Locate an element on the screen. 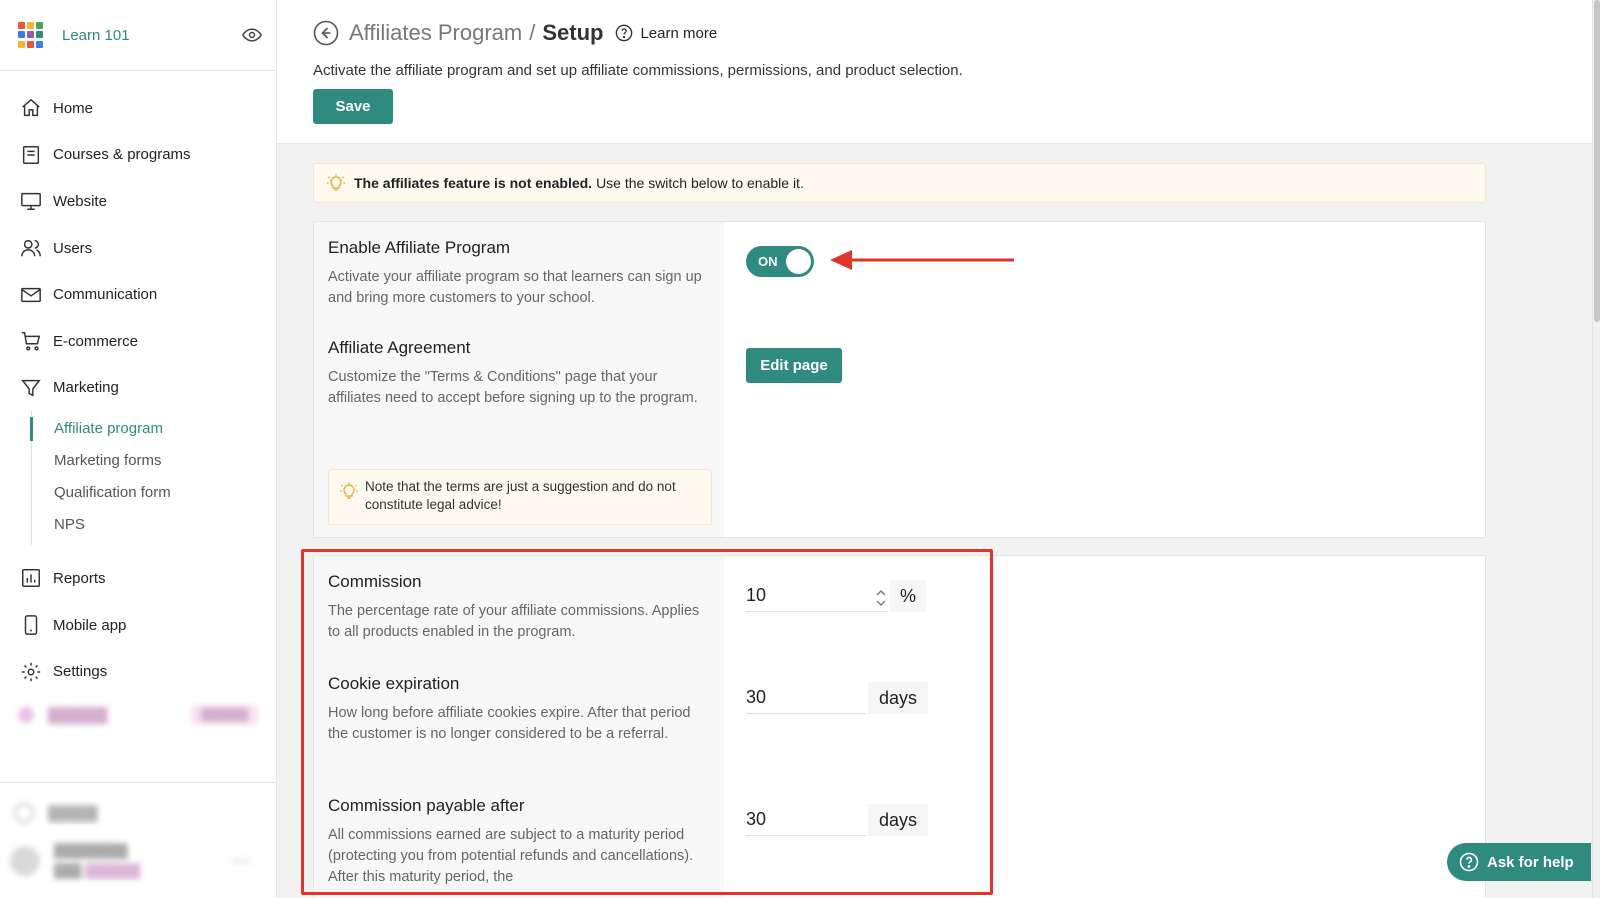  upgrade-redacted: ██████ is located at coordinates (78, 715).